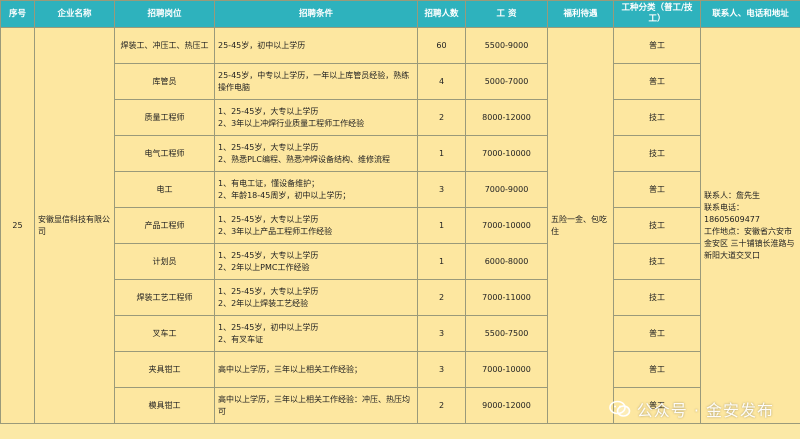 The width and height of the screenshot is (800, 439). Describe the element at coordinates (164, 333) in the screenshot. I see `position-cell: 叉车工` at that location.